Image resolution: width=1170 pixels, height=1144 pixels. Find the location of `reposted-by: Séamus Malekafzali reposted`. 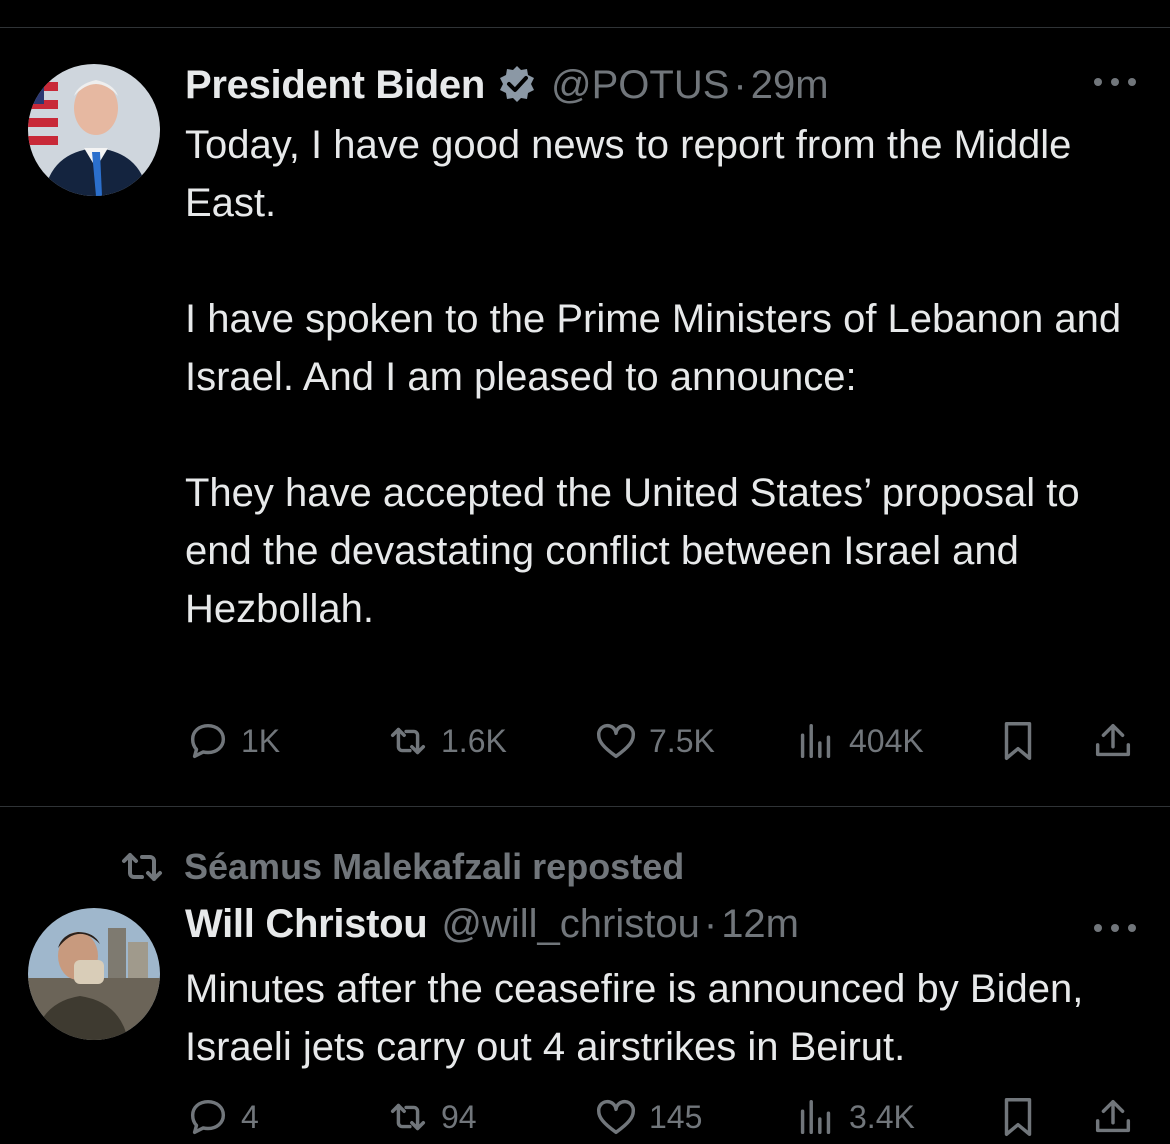

reposted-by: Séamus Malekafzali reposted is located at coordinates (434, 867).